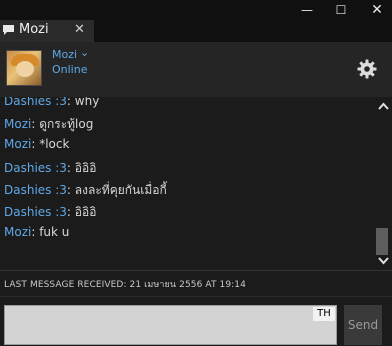  What do you see at coordinates (54, 144) in the screenshot?
I see `message-text: *lock` at bounding box center [54, 144].